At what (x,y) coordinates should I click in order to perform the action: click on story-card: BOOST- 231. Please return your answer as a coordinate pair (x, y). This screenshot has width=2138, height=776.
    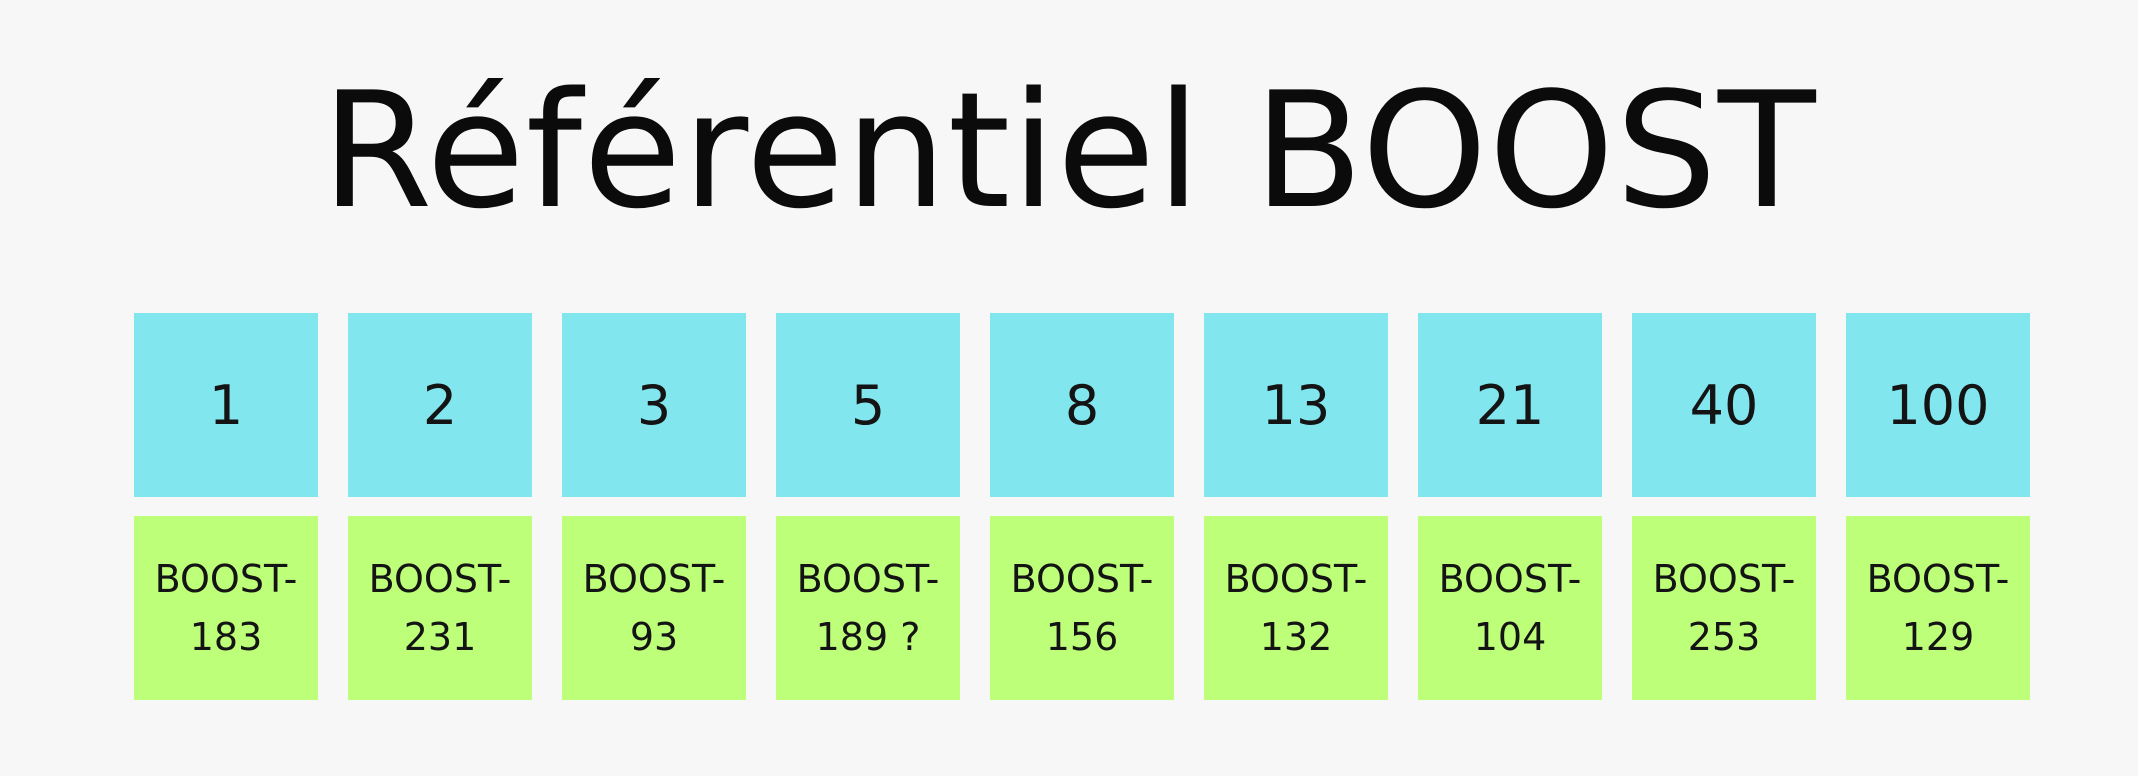
    Looking at the image, I should click on (440, 608).